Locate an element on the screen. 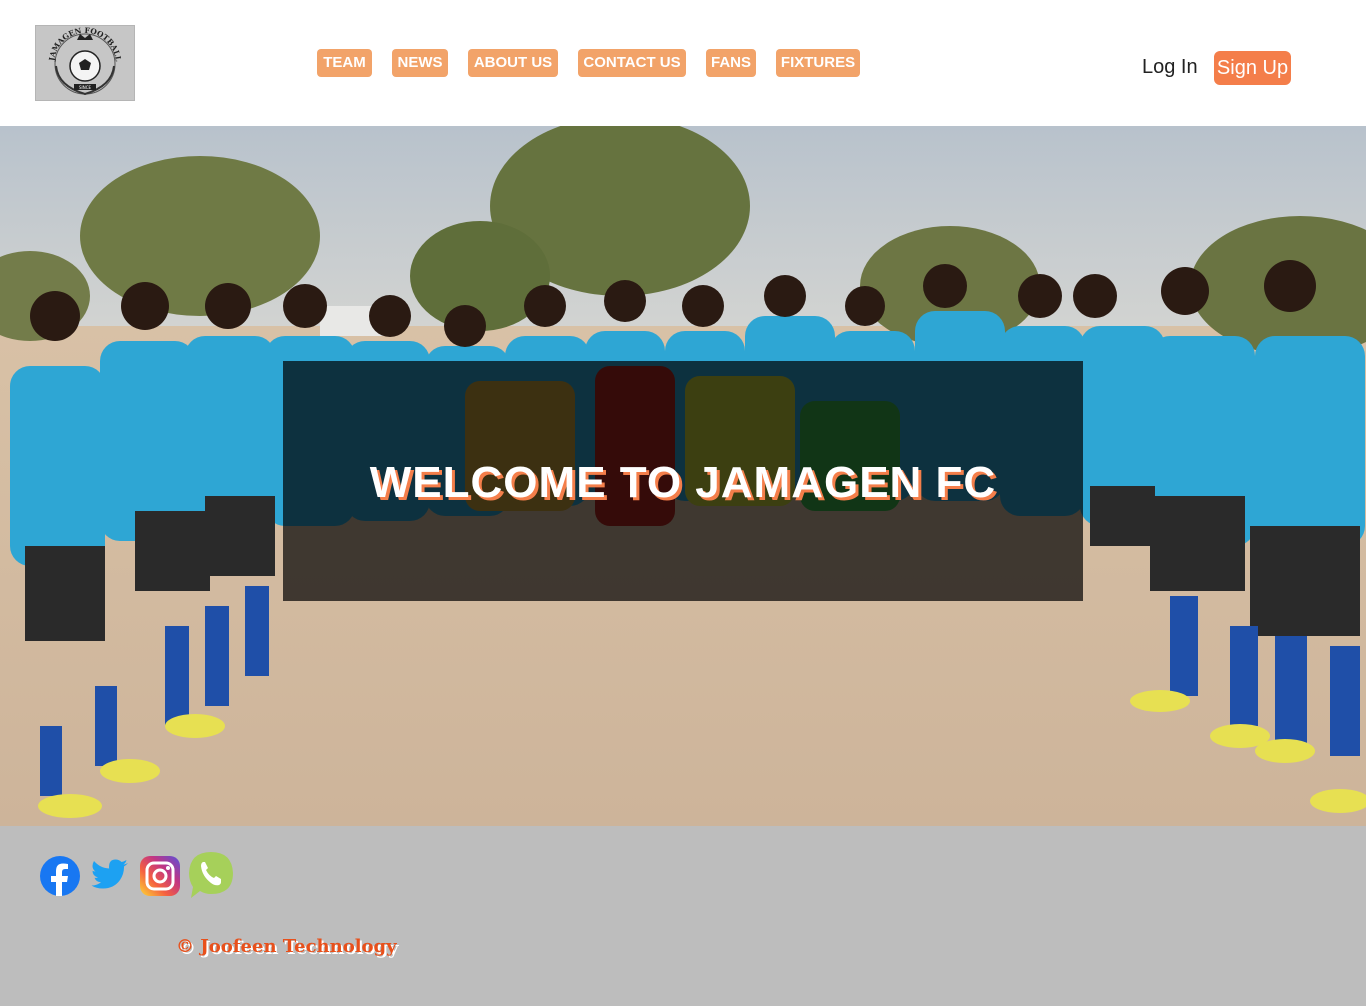 The width and height of the screenshot is (1366, 1006). nav-fans: FANS is located at coordinates (731, 63).